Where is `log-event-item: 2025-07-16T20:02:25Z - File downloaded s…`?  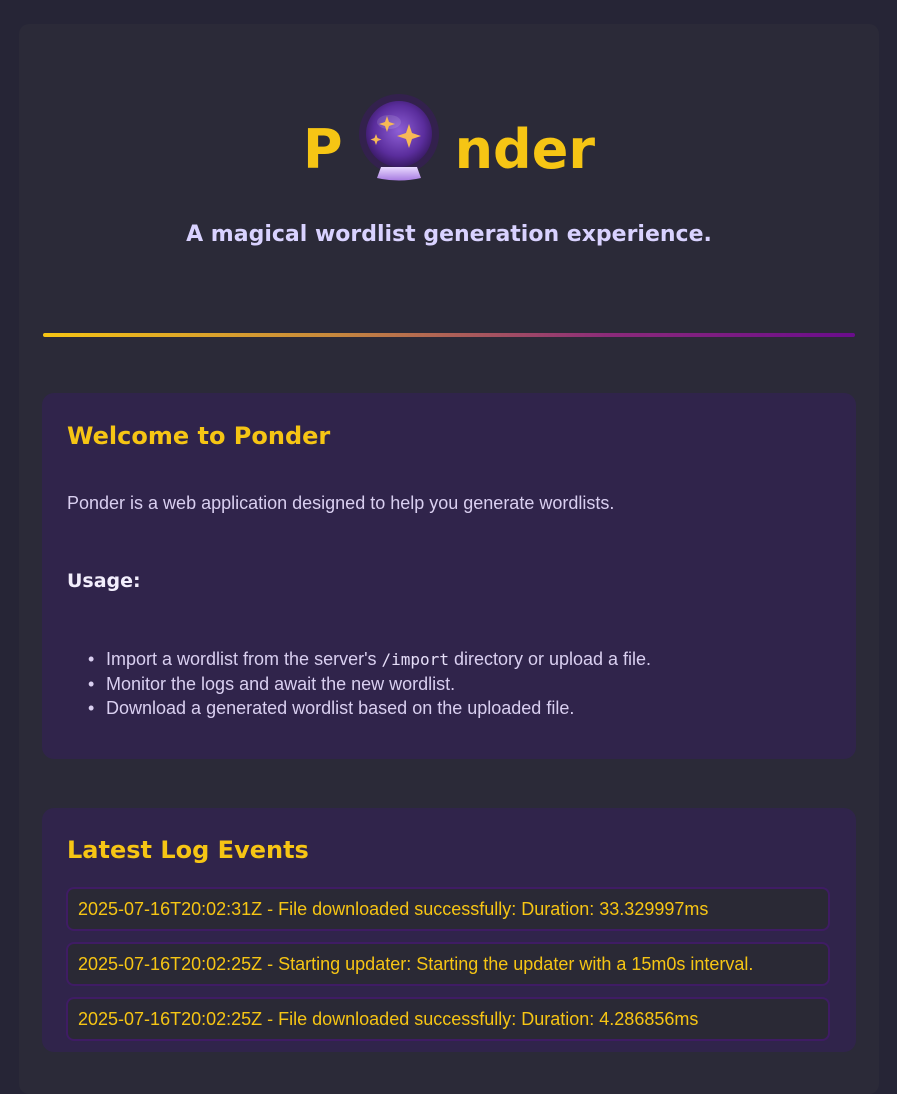
log-event-item: 2025-07-16T20:02:25Z - File downloaded s… is located at coordinates (448, 1019).